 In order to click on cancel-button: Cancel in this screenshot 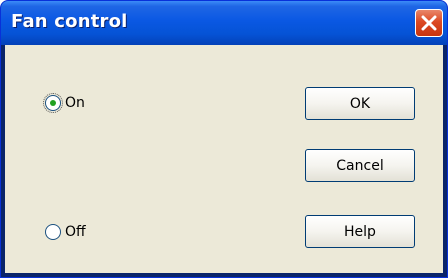, I will do `click(360, 165)`.